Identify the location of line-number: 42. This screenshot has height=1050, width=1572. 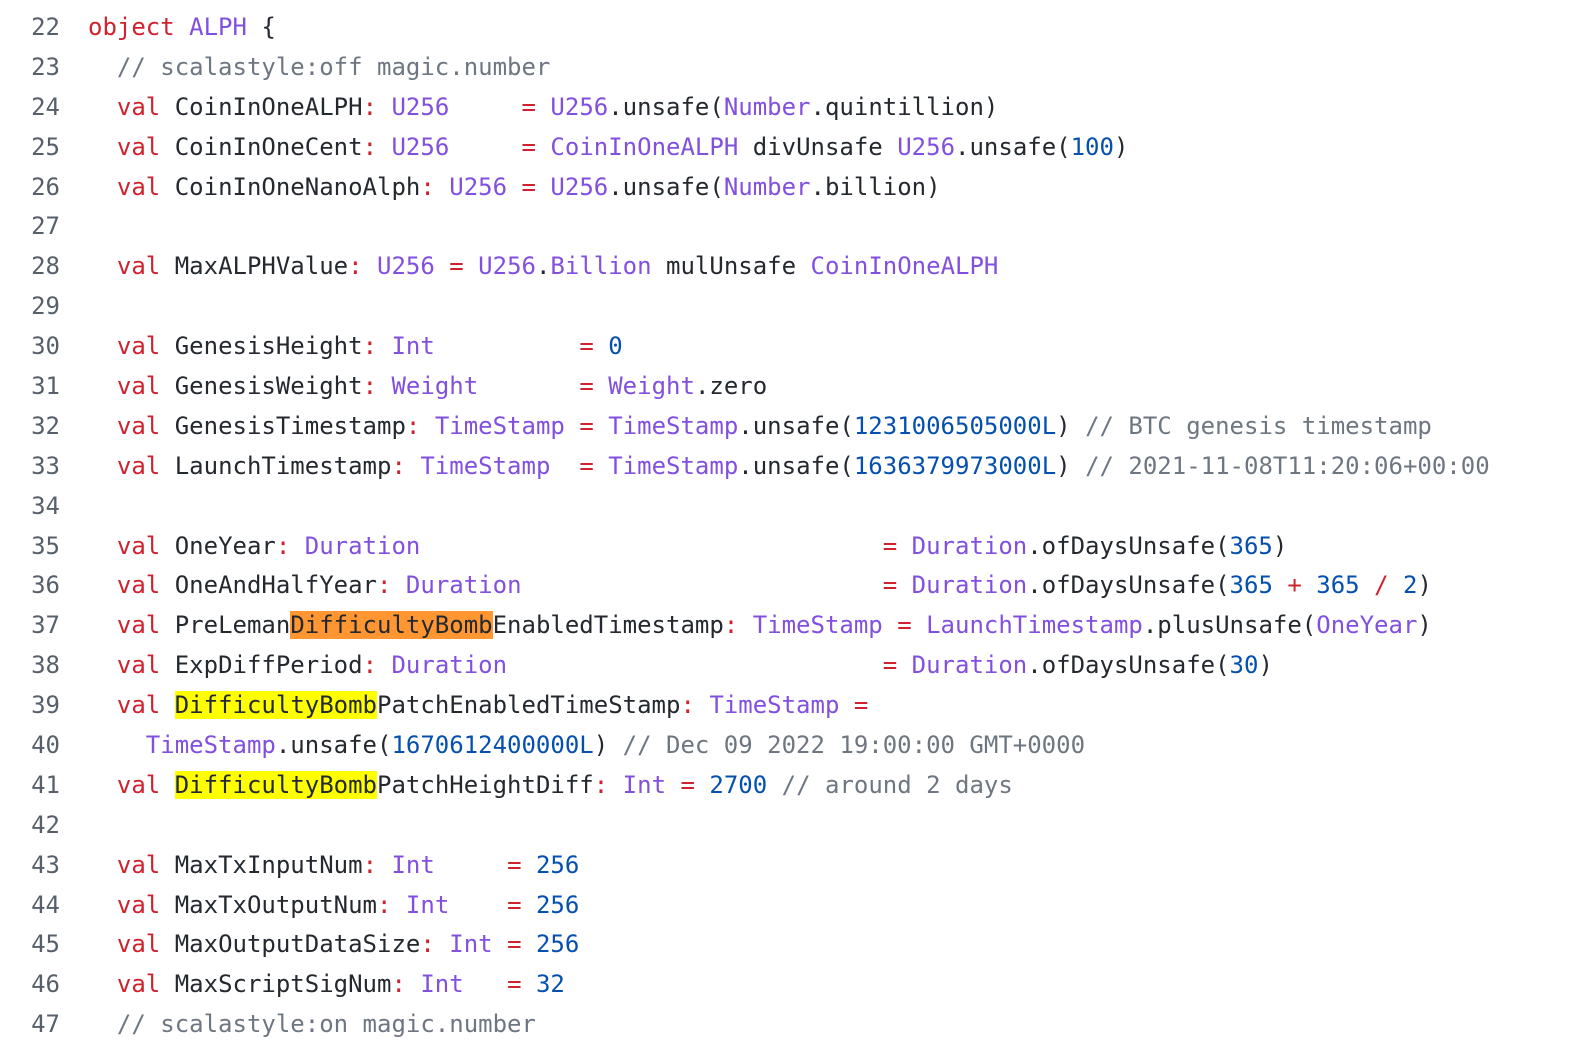
(30, 826).